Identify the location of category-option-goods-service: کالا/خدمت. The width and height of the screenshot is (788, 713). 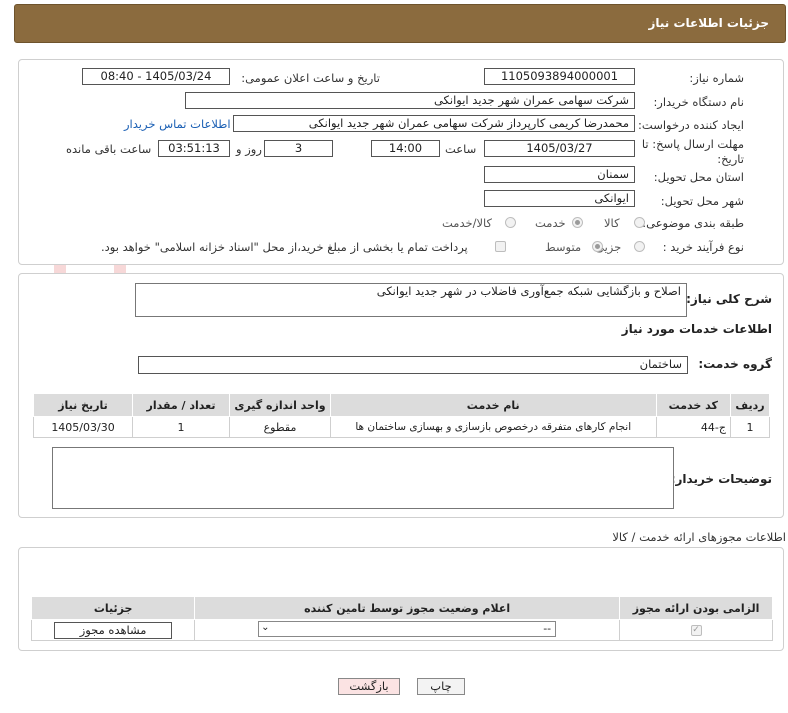
(467, 223).